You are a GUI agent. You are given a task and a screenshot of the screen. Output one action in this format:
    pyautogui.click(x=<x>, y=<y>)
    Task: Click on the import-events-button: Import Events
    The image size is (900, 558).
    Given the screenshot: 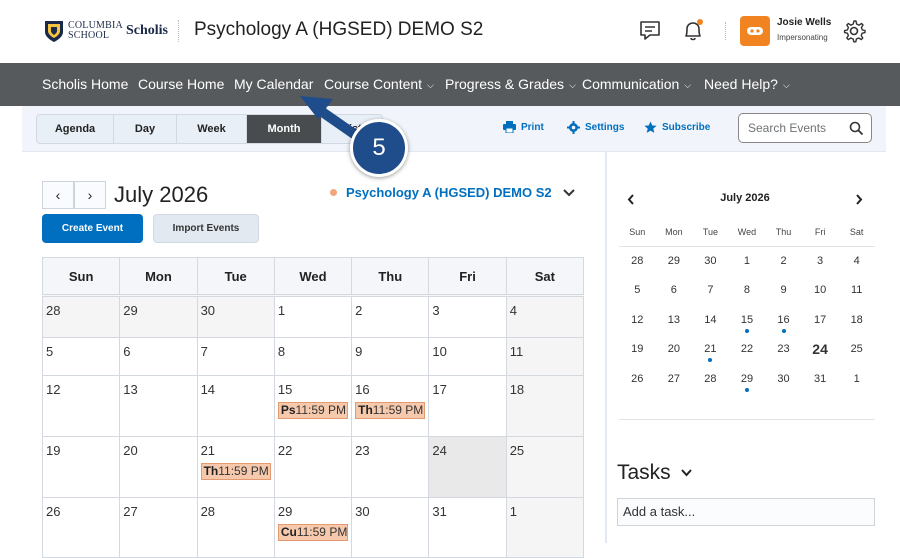 What is the action you would take?
    pyautogui.click(x=206, y=228)
    